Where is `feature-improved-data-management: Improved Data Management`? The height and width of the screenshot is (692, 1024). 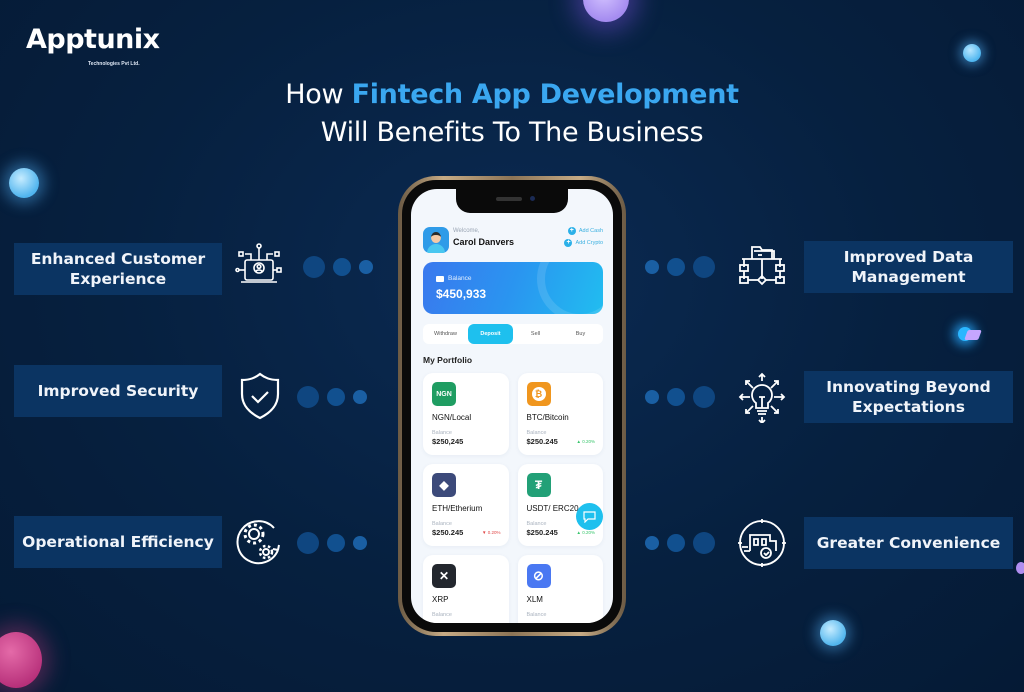 feature-improved-data-management: Improved Data Management is located at coordinates (908, 267).